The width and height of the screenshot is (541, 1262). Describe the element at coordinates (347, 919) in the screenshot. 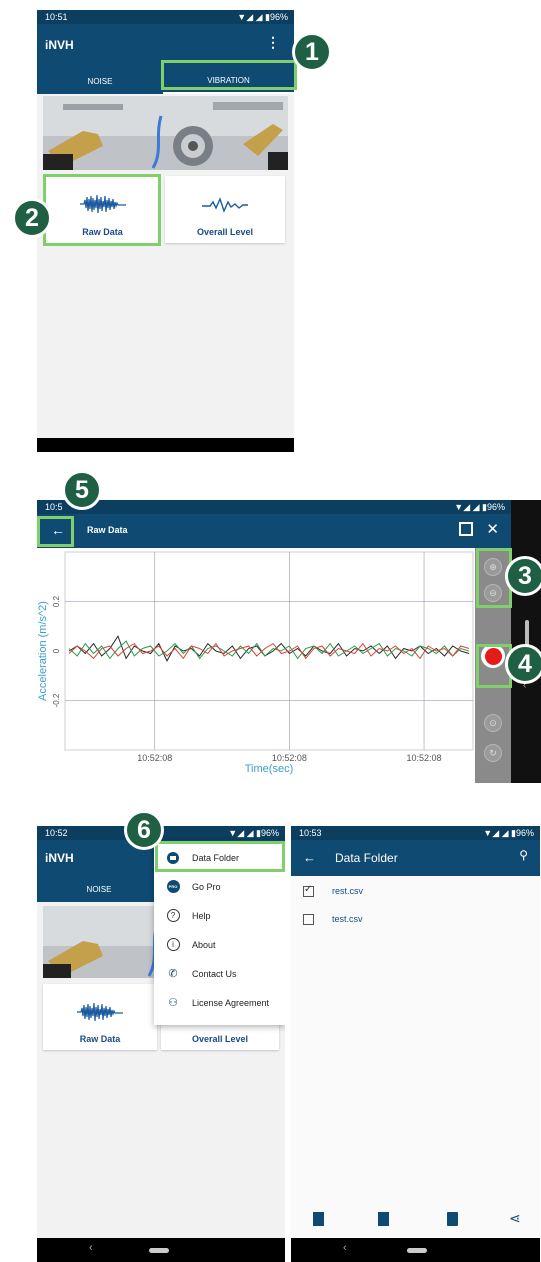

I see `file-name: test.csv` at that location.